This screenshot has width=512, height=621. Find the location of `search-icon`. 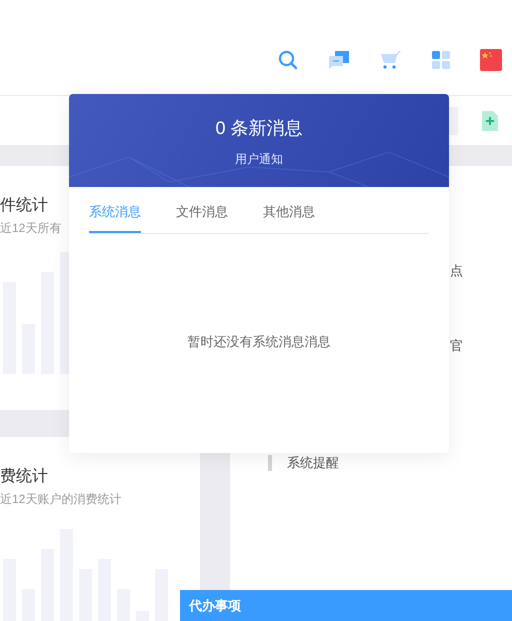

search-icon is located at coordinates (288, 60).